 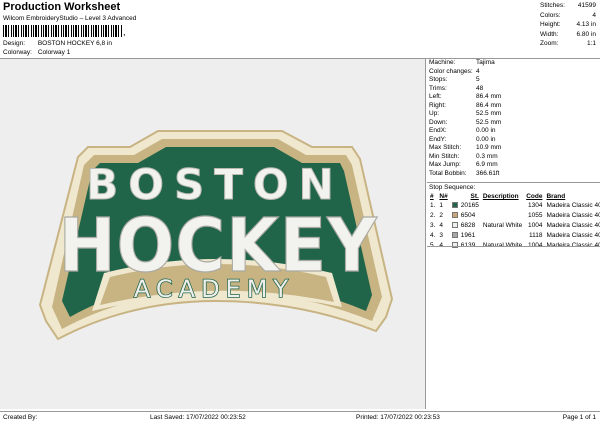 What do you see at coordinates (433, 215) in the screenshot?
I see `row-number: 2.` at bounding box center [433, 215].